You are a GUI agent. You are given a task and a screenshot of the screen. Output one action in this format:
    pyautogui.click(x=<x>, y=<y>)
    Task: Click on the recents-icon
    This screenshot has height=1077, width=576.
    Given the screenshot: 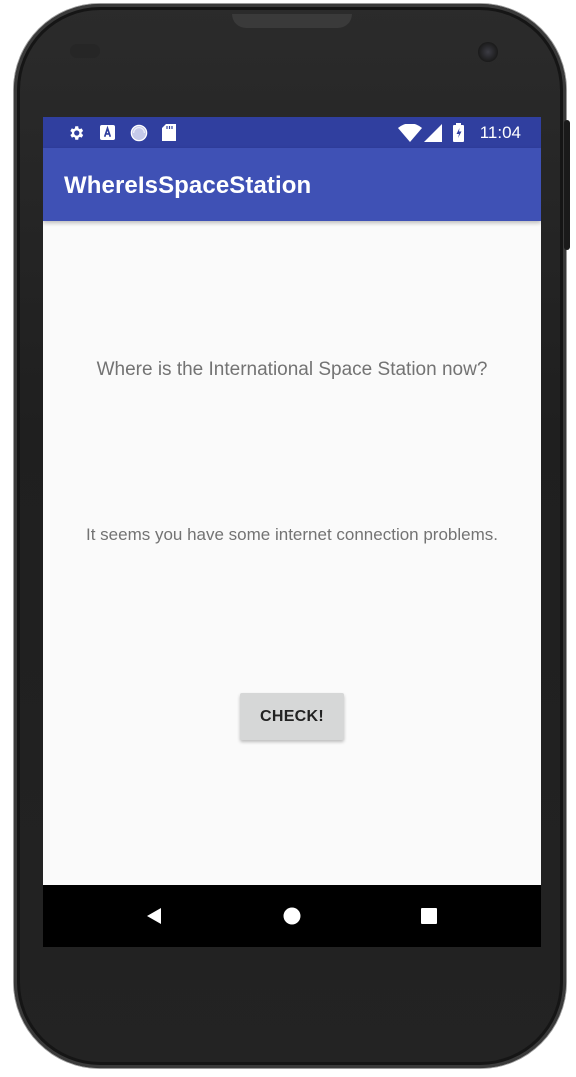 What is the action you would take?
    pyautogui.click(x=429, y=916)
    